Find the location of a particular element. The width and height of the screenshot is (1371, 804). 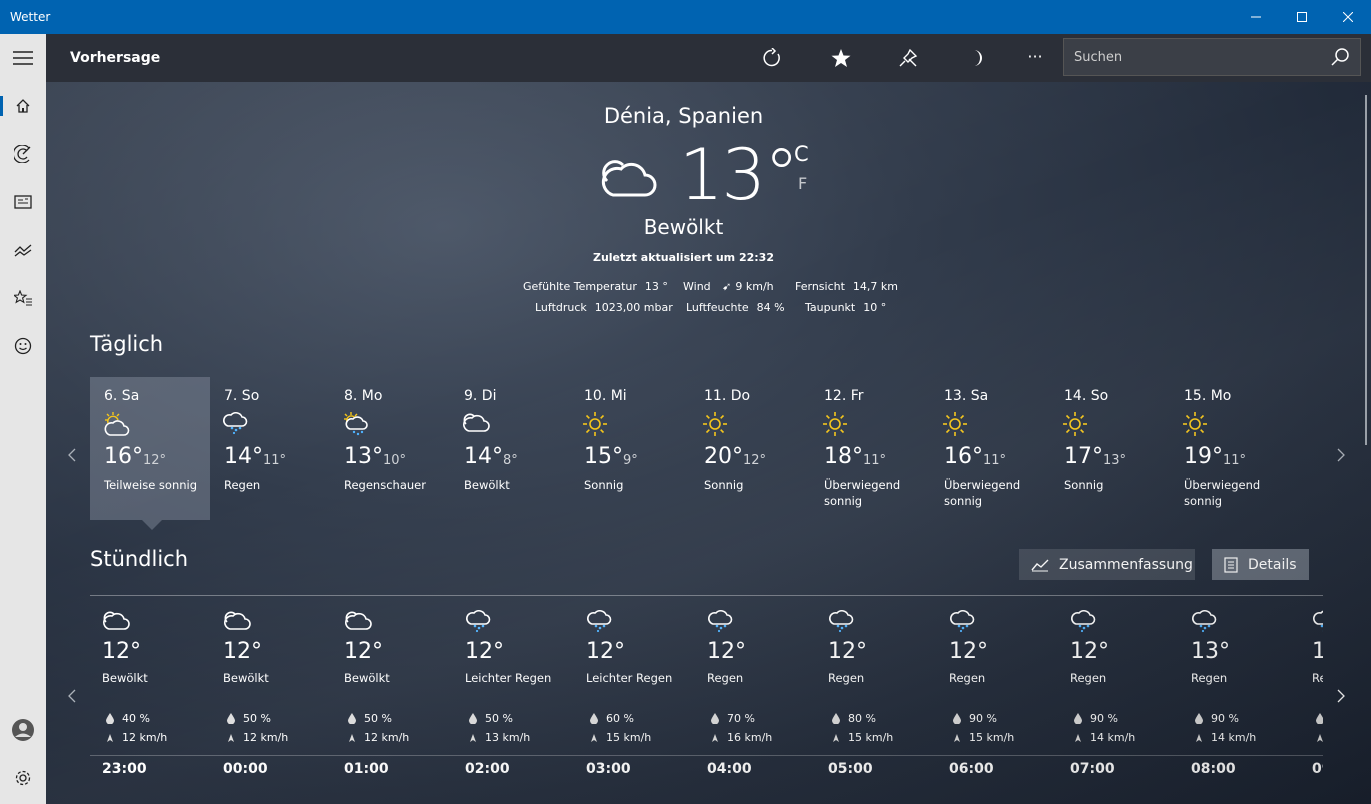

hourly-prev-button is located at coordinates (72, 697).